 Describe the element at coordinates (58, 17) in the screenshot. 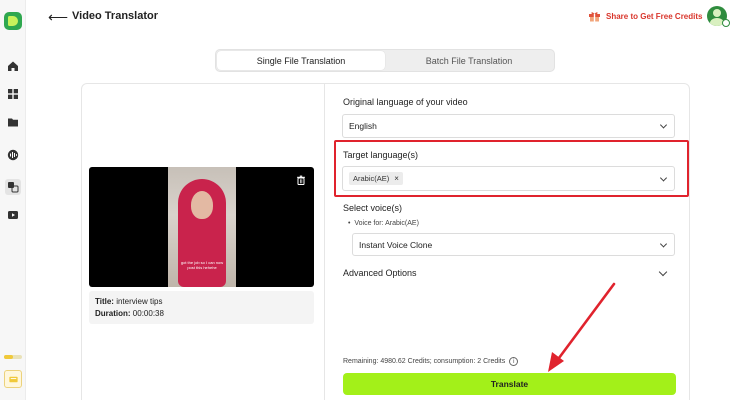

I see `back-arrow-icon: ⟵` at that location.